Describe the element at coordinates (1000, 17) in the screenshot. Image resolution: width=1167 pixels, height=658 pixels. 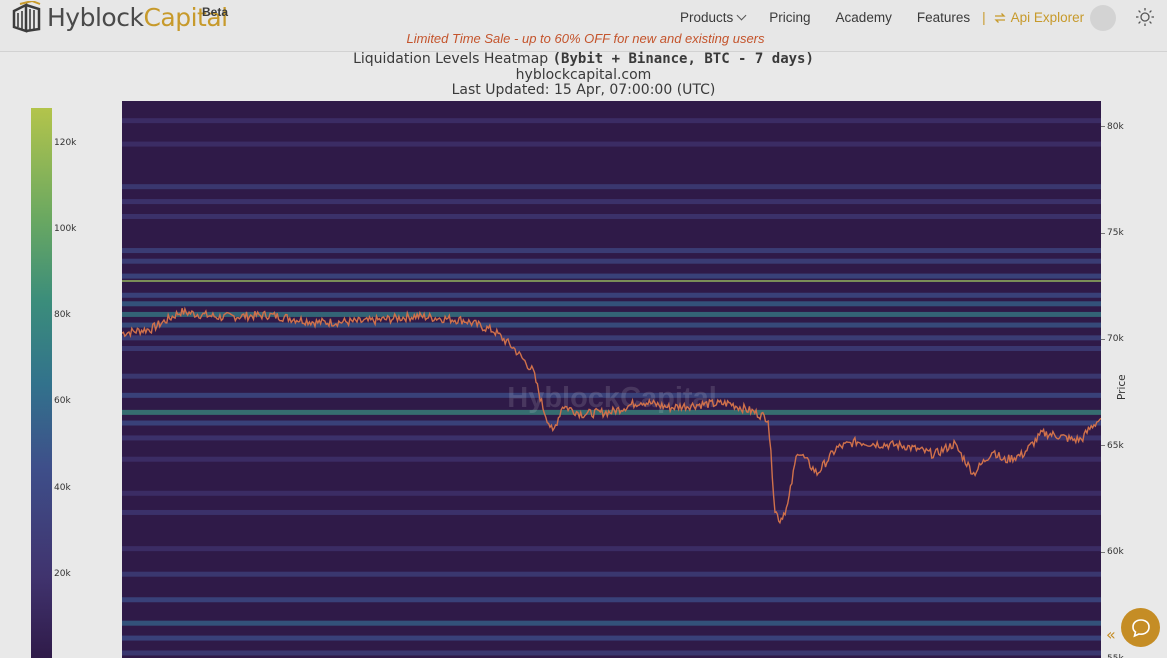
I see `swap-icon` at that location.